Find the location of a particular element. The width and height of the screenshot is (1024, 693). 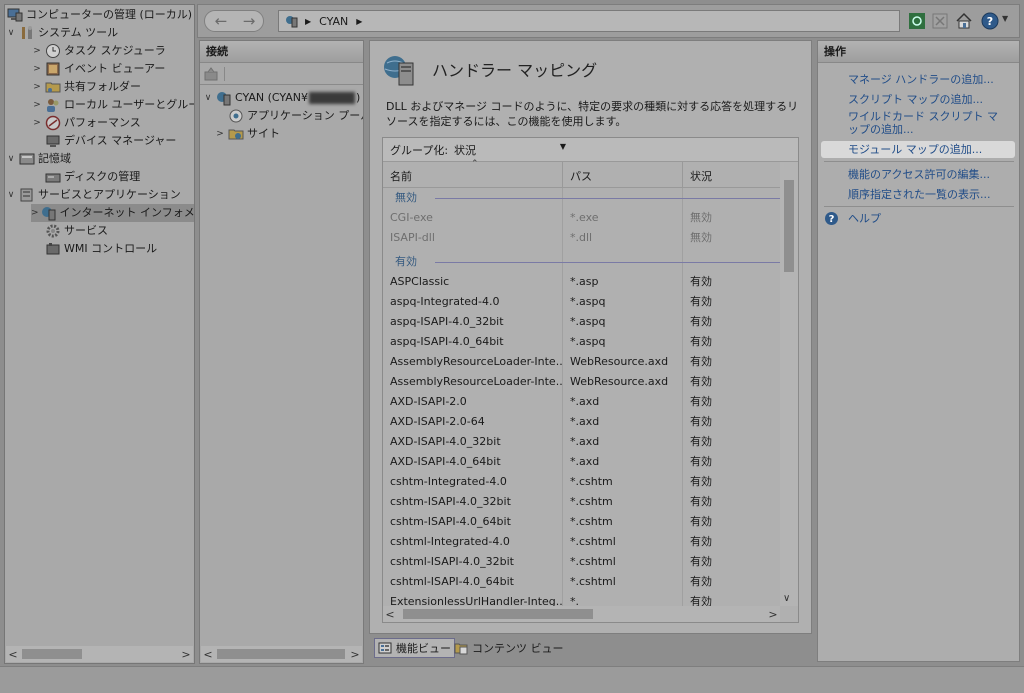

address-bar: ▶ CYAN ▶ is located at coordinates (589, 21).